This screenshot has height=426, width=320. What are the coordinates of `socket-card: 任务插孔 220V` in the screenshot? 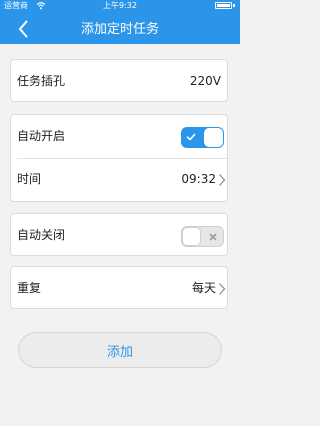 It's located at (119, 80).